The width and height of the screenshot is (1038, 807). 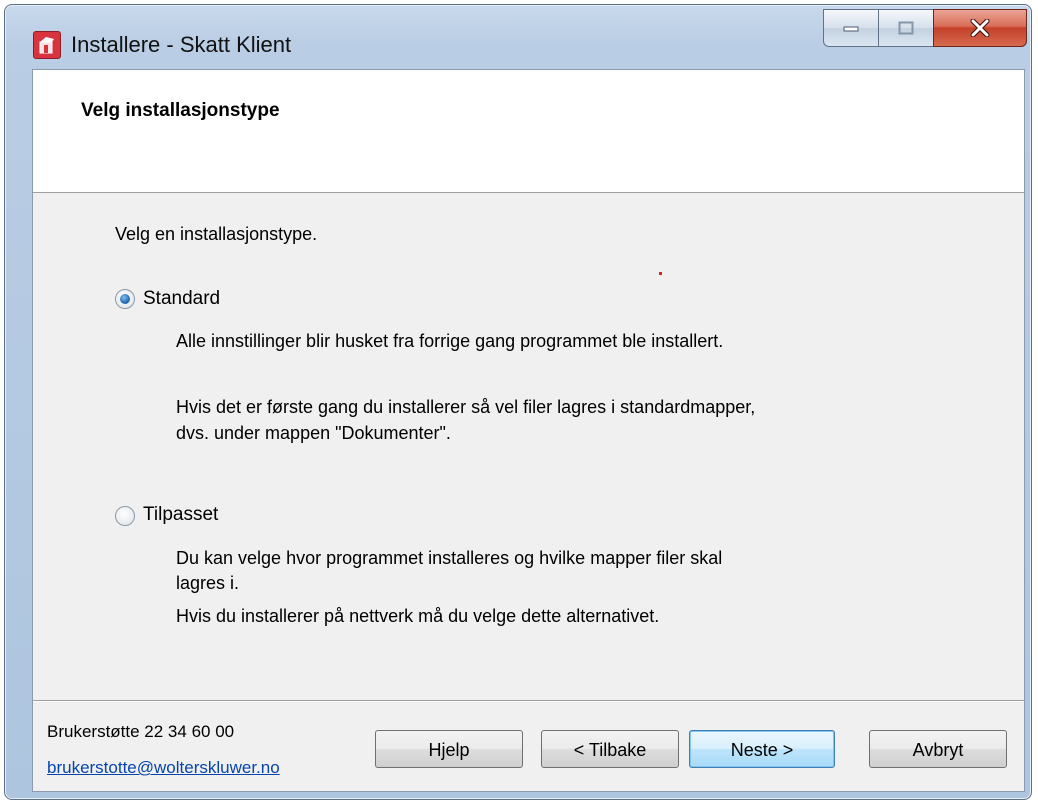 What do you see at coordinates (528, 131) in the screenshot?
I see `wizard-header: Velg installasjonstype` at bounding box center [528, 131].